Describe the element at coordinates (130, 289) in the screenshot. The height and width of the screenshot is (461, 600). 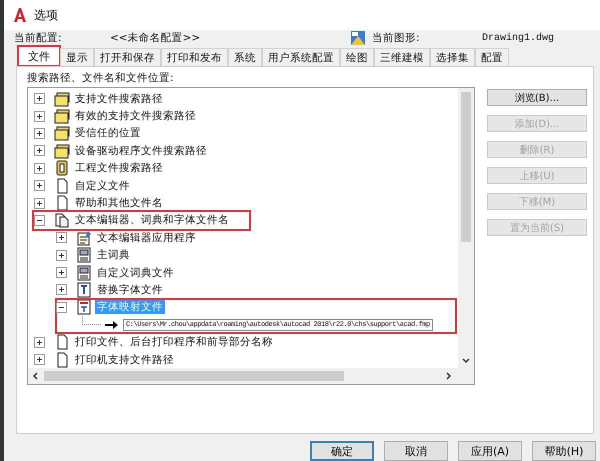
I see `tree-item: 替换字体文件` at that location.